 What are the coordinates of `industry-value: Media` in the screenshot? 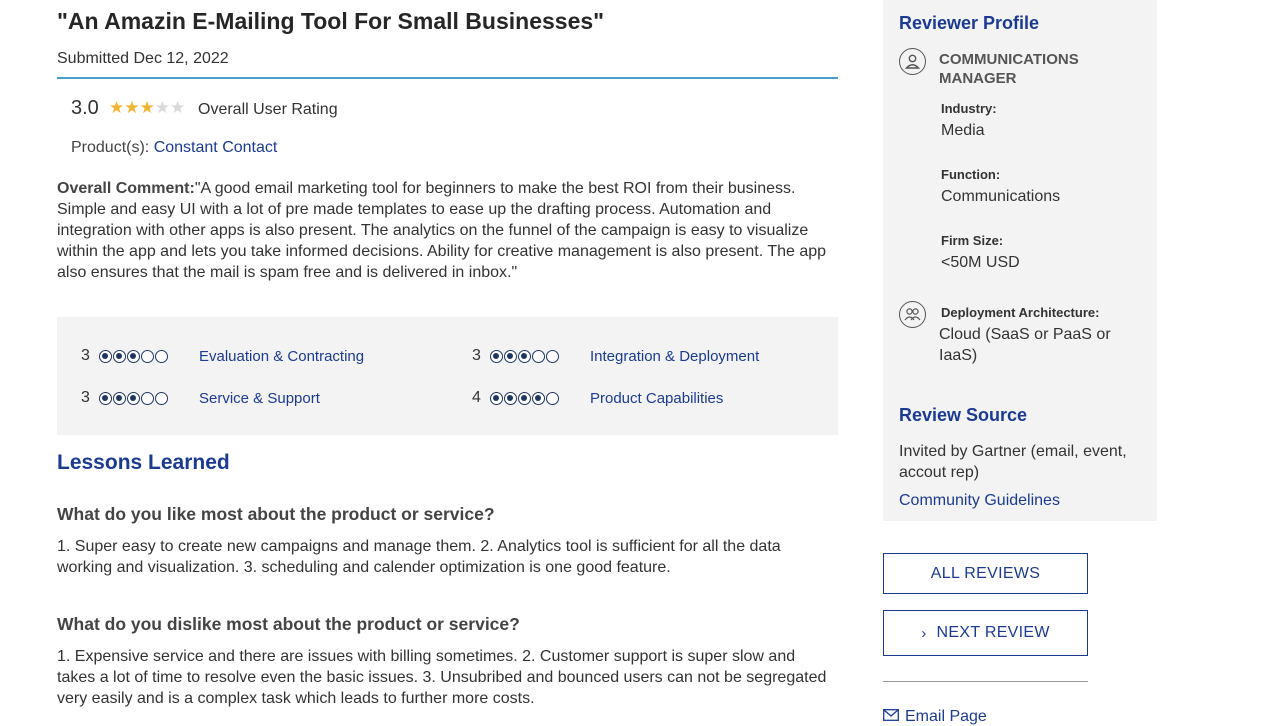 It's located at (963, 130).